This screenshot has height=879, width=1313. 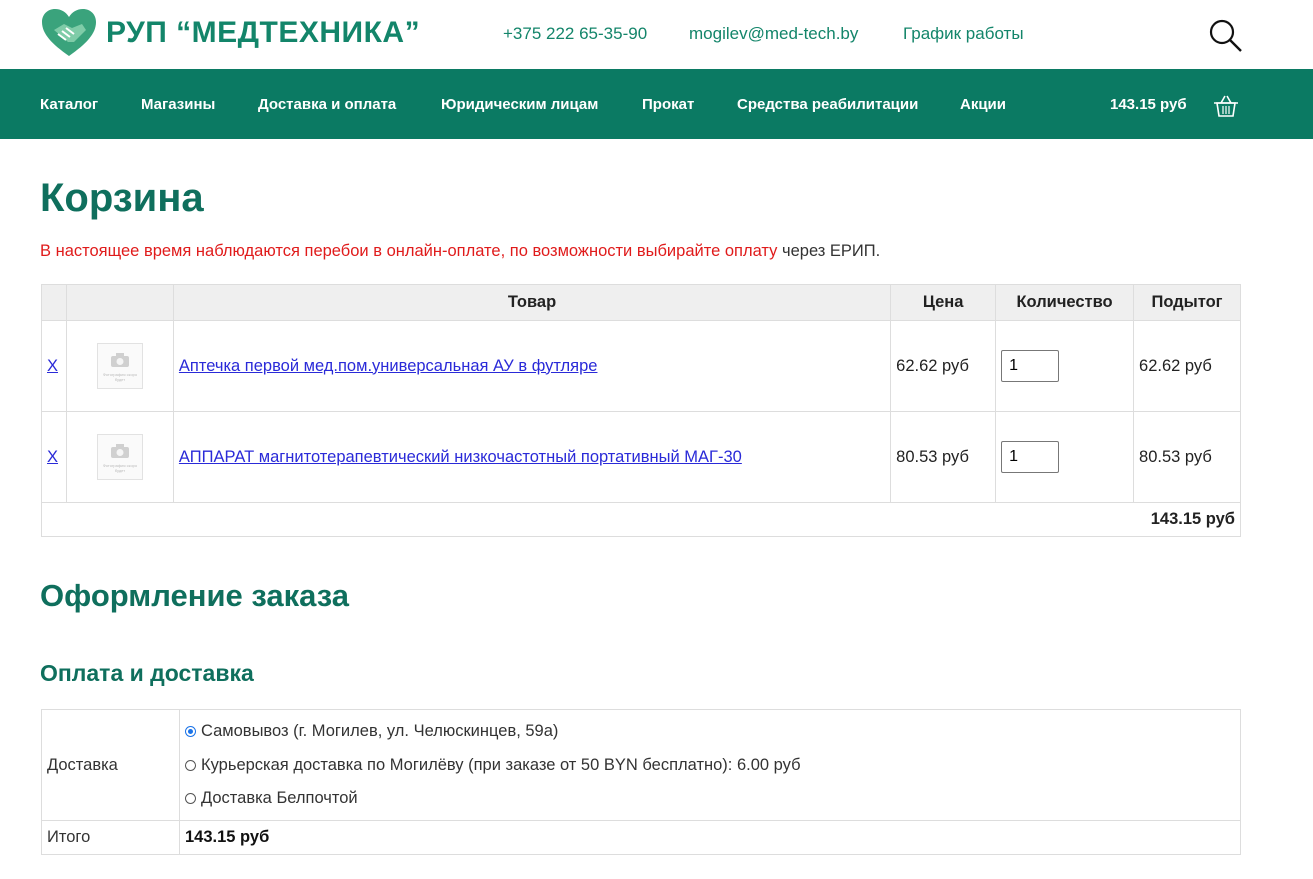 What do you see at coordinates (963, 34) in the screenshot?
I see `header-schedule-link: График работы` at bounding box center [963, 34].